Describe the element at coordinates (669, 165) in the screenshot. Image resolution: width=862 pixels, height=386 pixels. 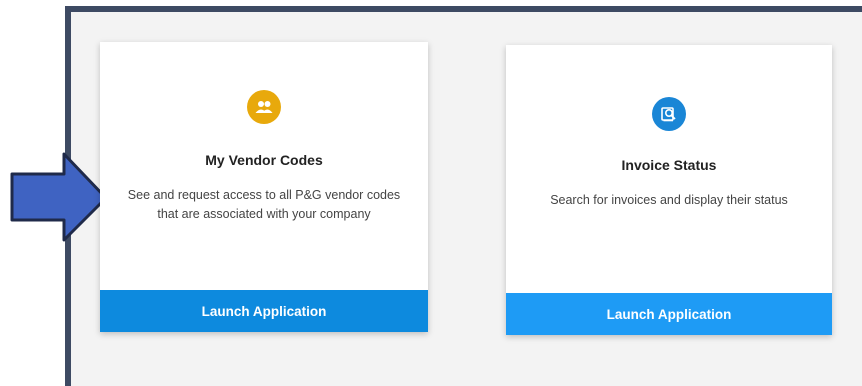
I see `card-title: Invoice Status` at that location.